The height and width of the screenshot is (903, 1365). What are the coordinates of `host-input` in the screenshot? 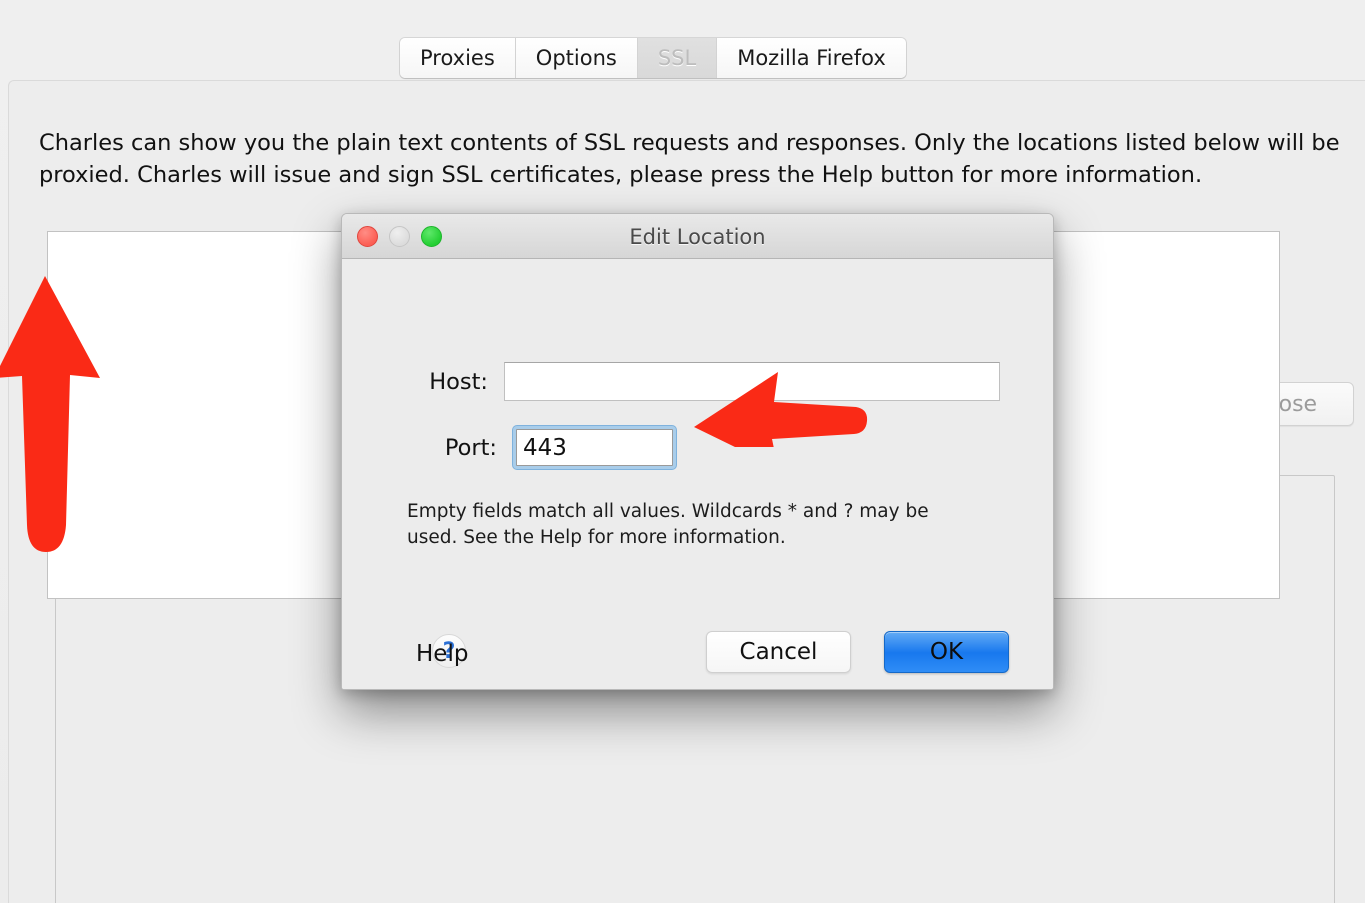 It's located at (752, 381).